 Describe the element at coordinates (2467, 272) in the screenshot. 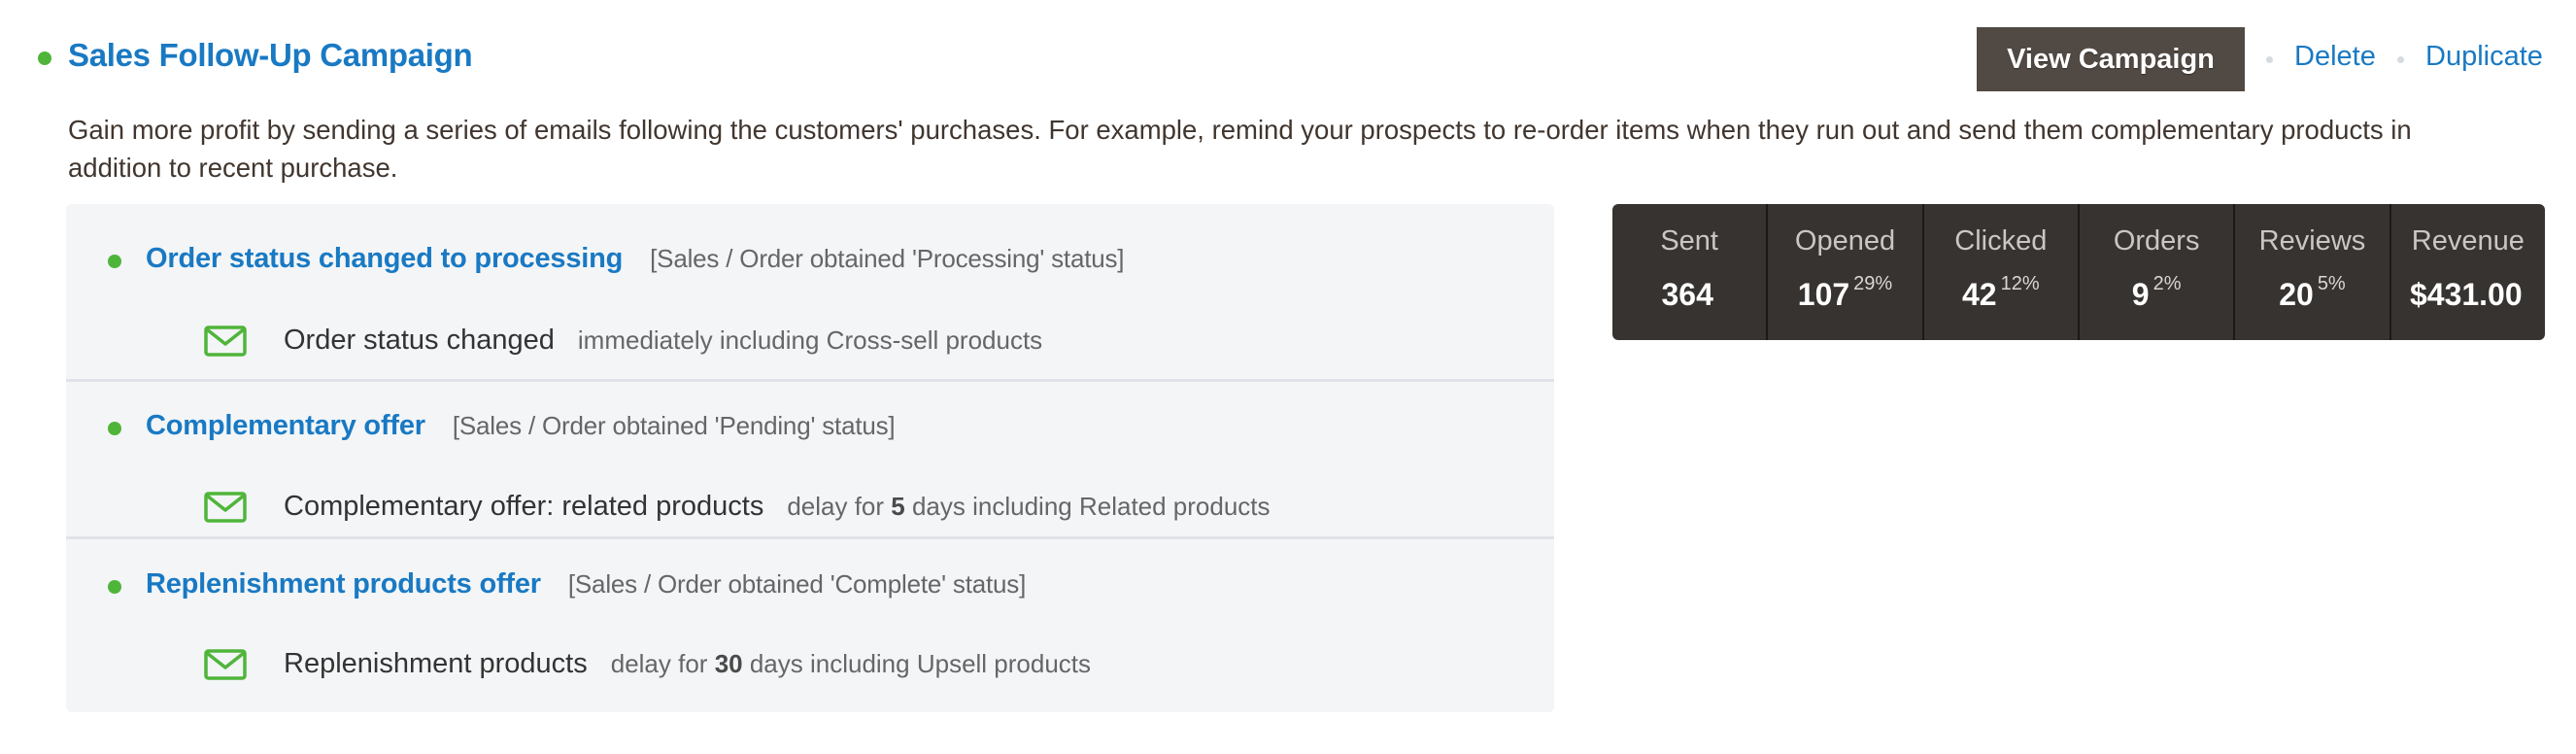

I see `stat-revenue: Revenue $431.00` at that location.